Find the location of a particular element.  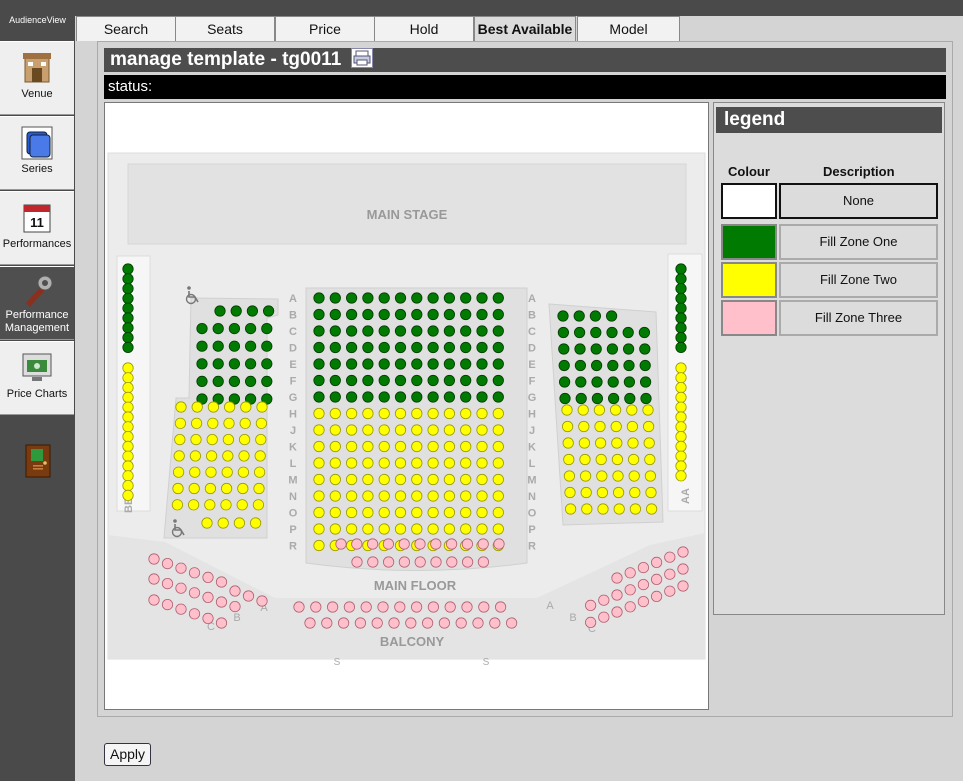

sidebar-item-venue: Venue is located at coordinates (37, 78).